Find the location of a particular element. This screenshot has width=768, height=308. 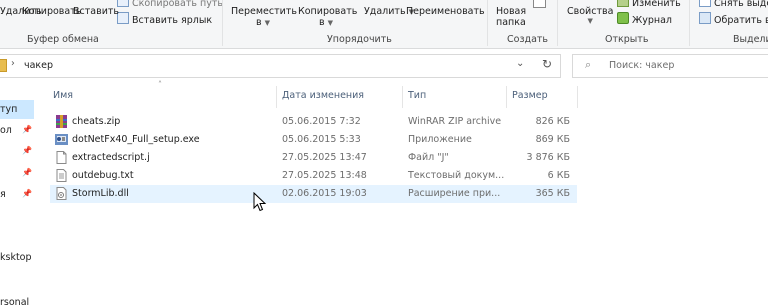

deselect-icon is located at coordinates (705, 3).